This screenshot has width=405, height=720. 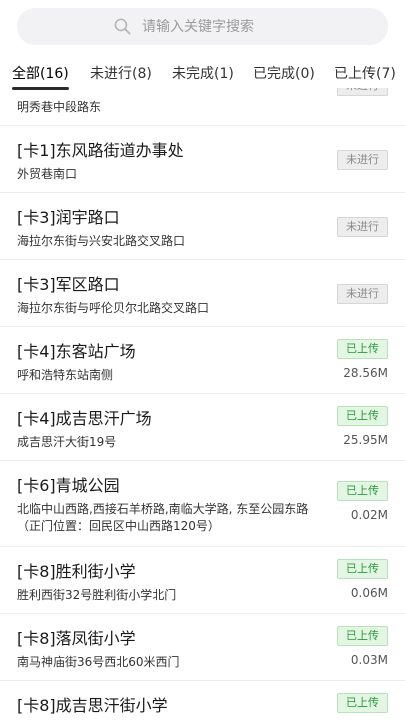 I want to click on tab-unfinished: 未完成(1), so click(x=203, y=76).